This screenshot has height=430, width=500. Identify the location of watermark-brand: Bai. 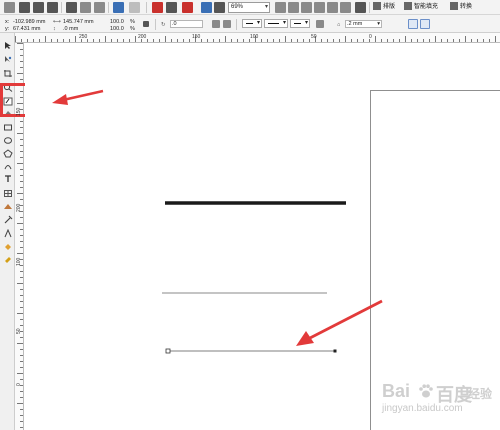
(396, 391).